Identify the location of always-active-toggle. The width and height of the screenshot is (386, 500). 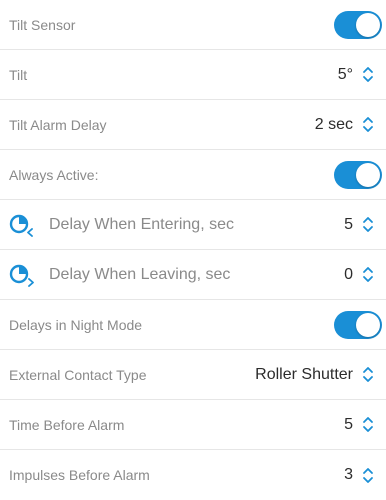
(358, 174).